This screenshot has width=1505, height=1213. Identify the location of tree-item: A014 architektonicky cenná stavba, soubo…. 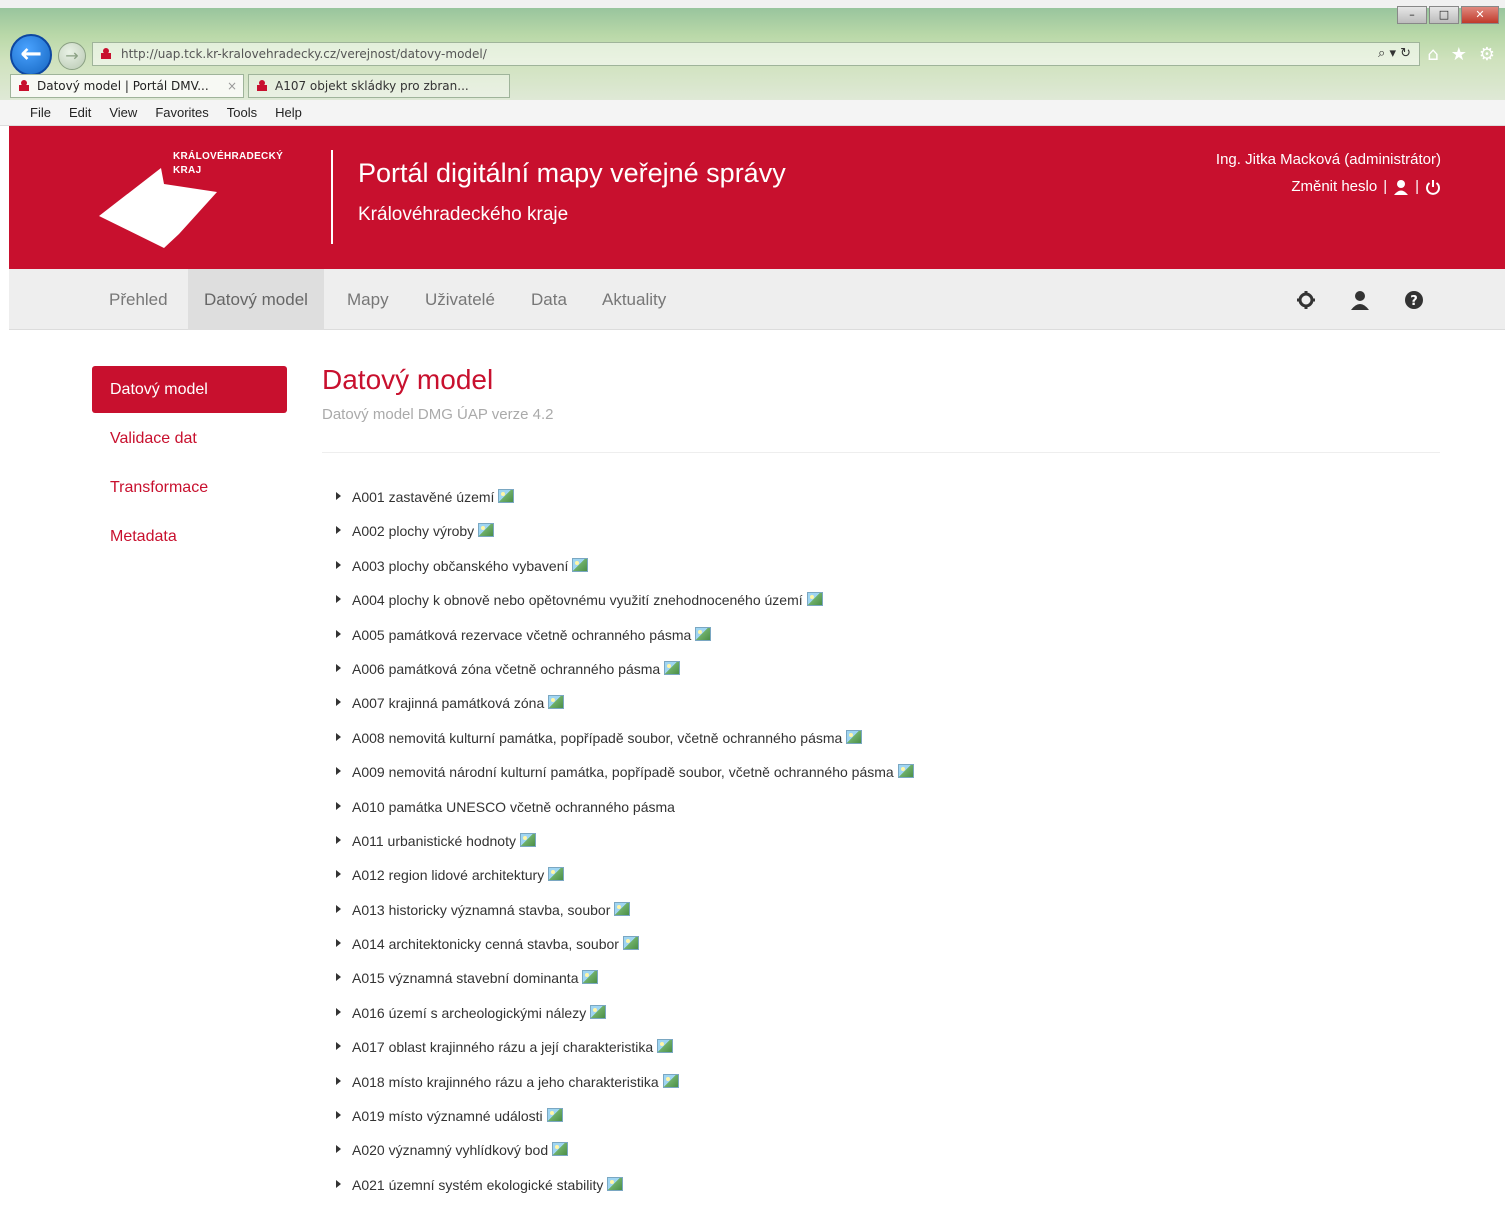
(884, 948).